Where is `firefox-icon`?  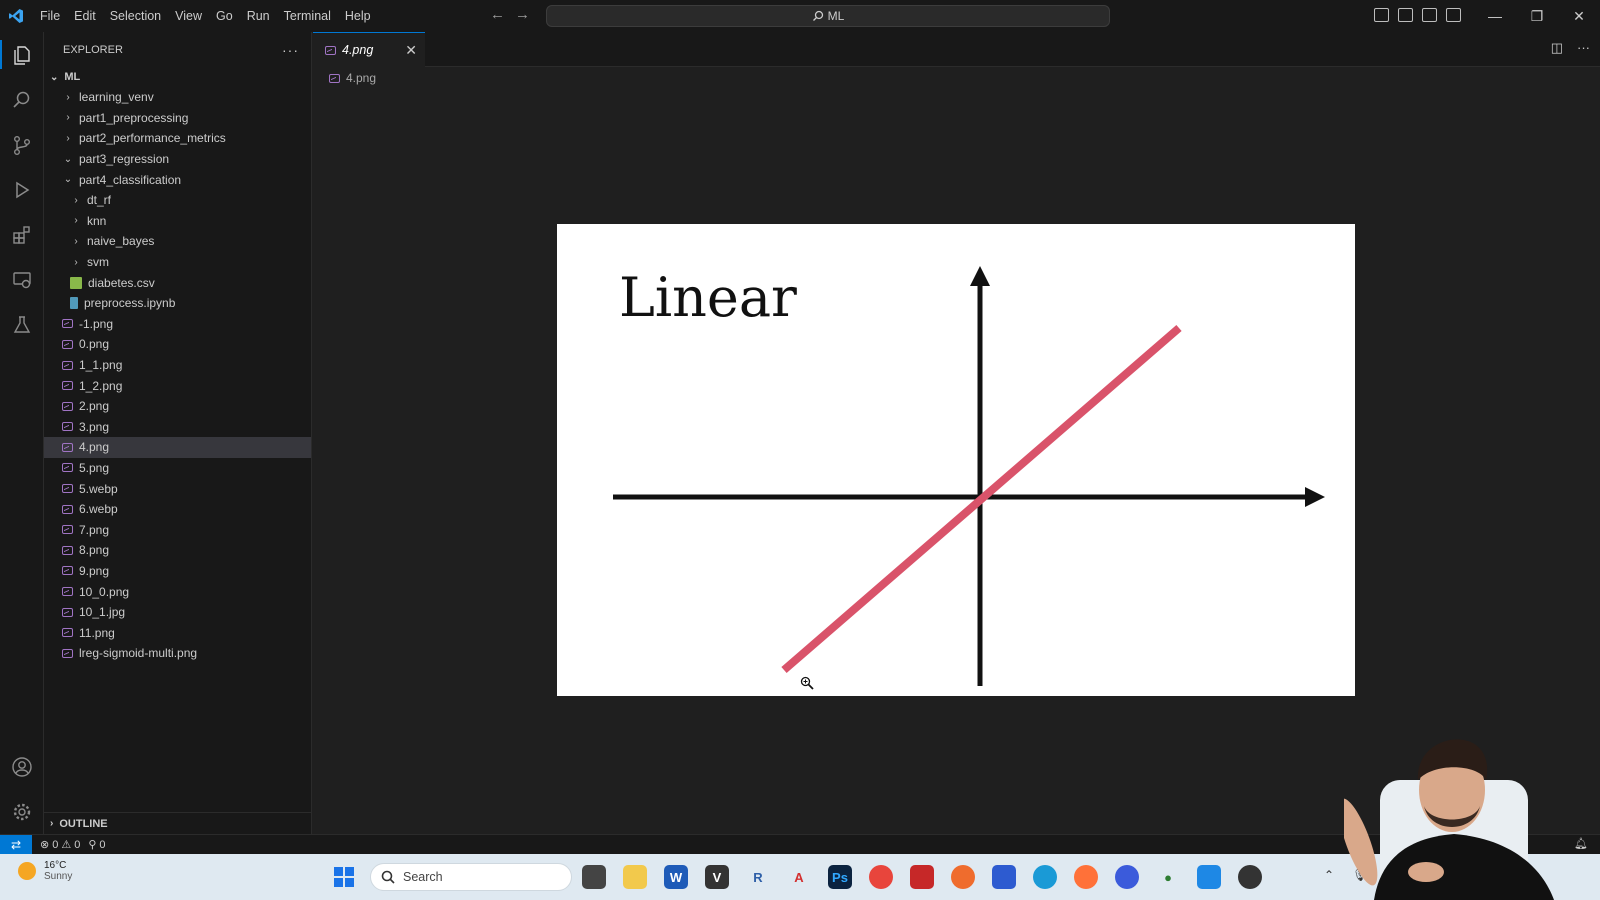 firefox-icon is located at coordinates (1086, 877).